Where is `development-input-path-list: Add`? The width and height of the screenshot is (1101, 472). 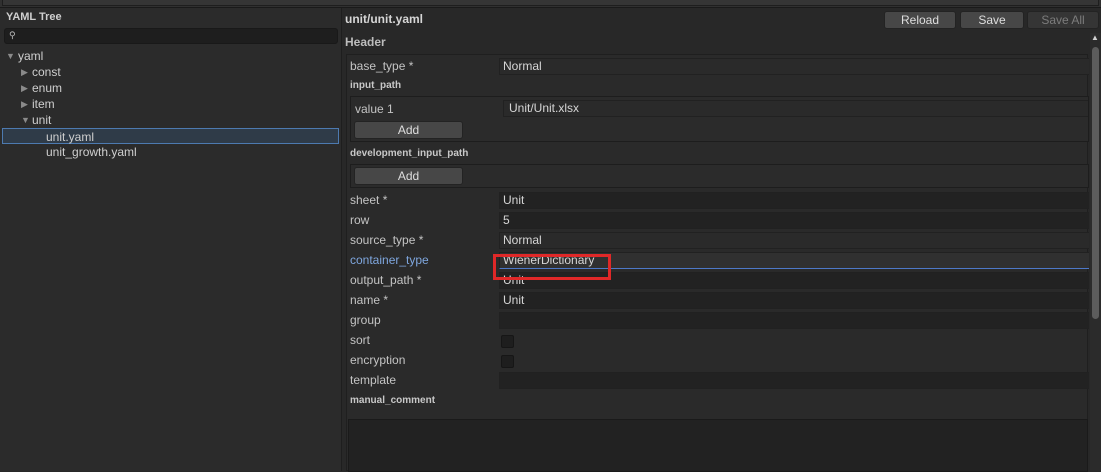 development-input-path-list: Add is located at coordinates (719, 176).